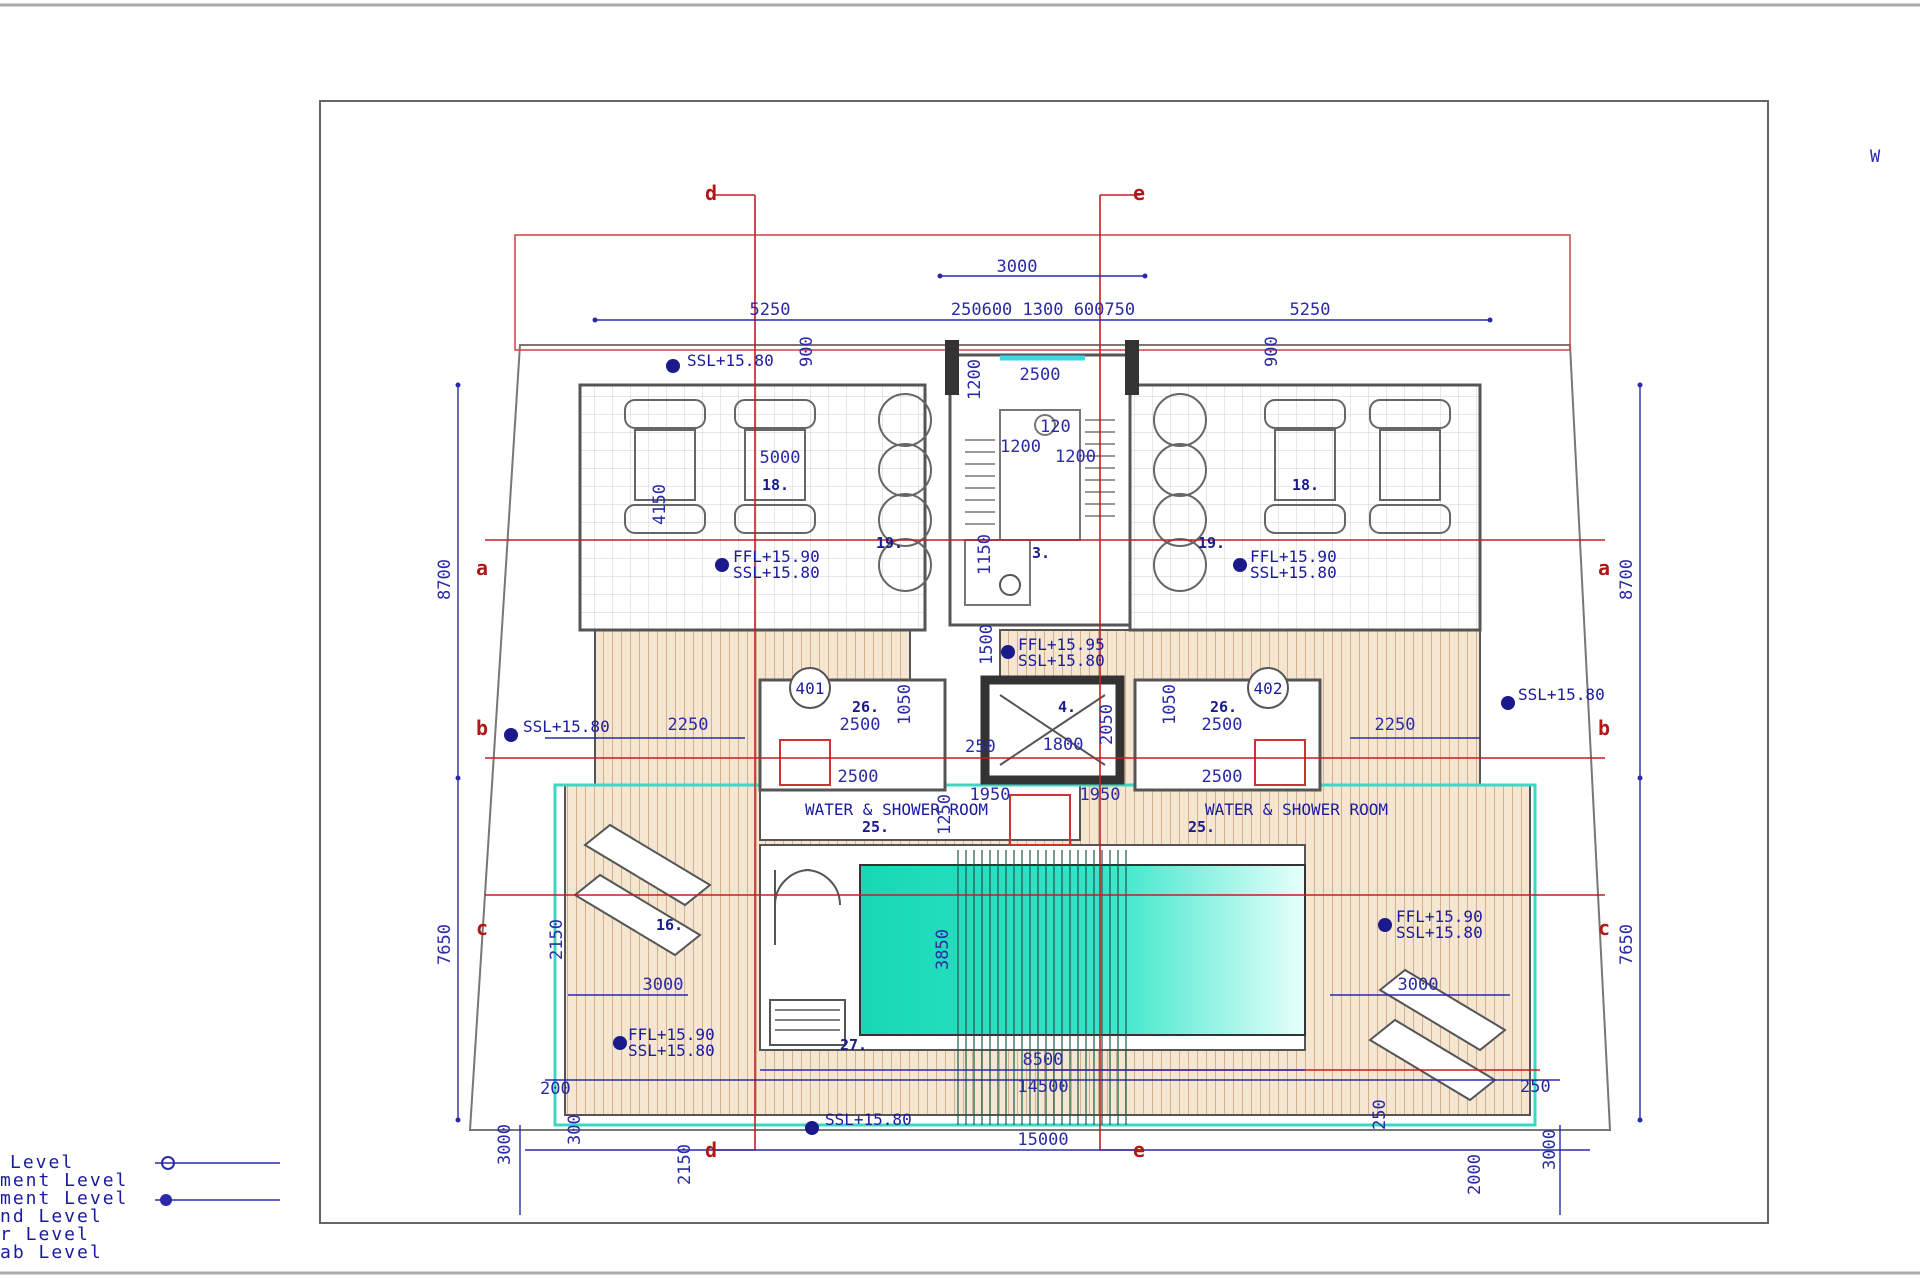 This screenshot has width=1920, height=1284. Describe the element at coordinates (1132, 367) in the screenshot. I see `core-wall-right` at that location.